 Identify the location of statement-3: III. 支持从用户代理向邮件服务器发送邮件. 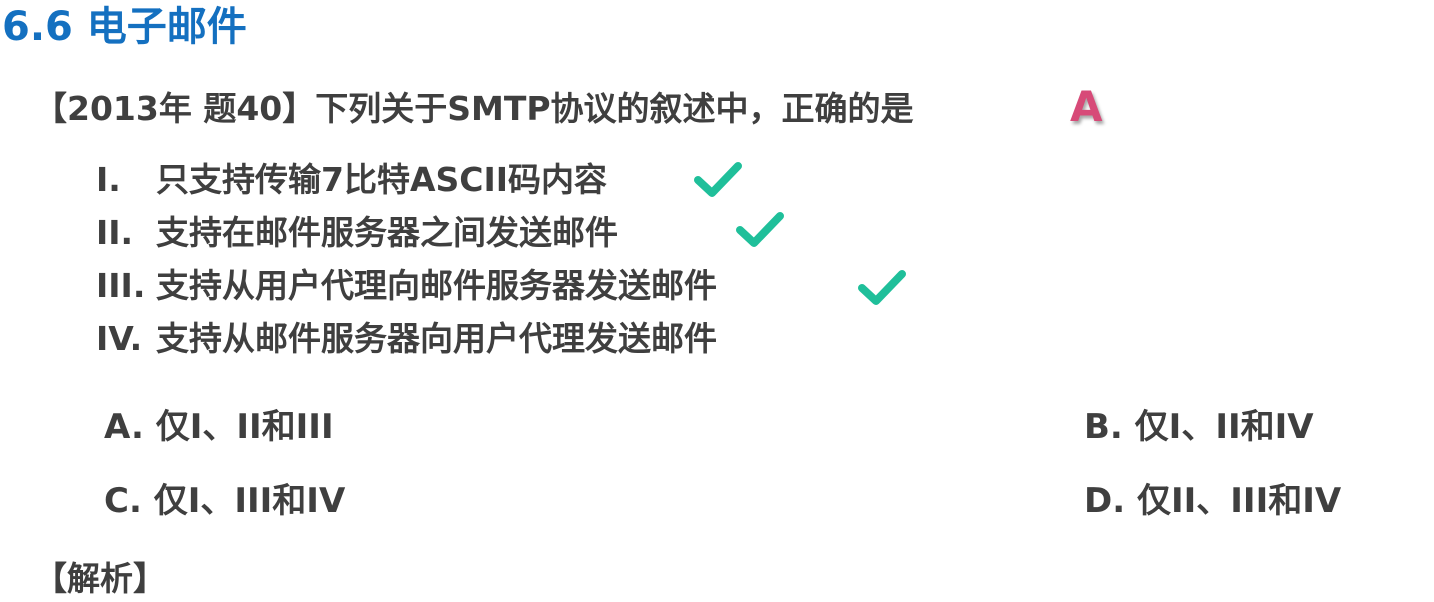
(406, 286).